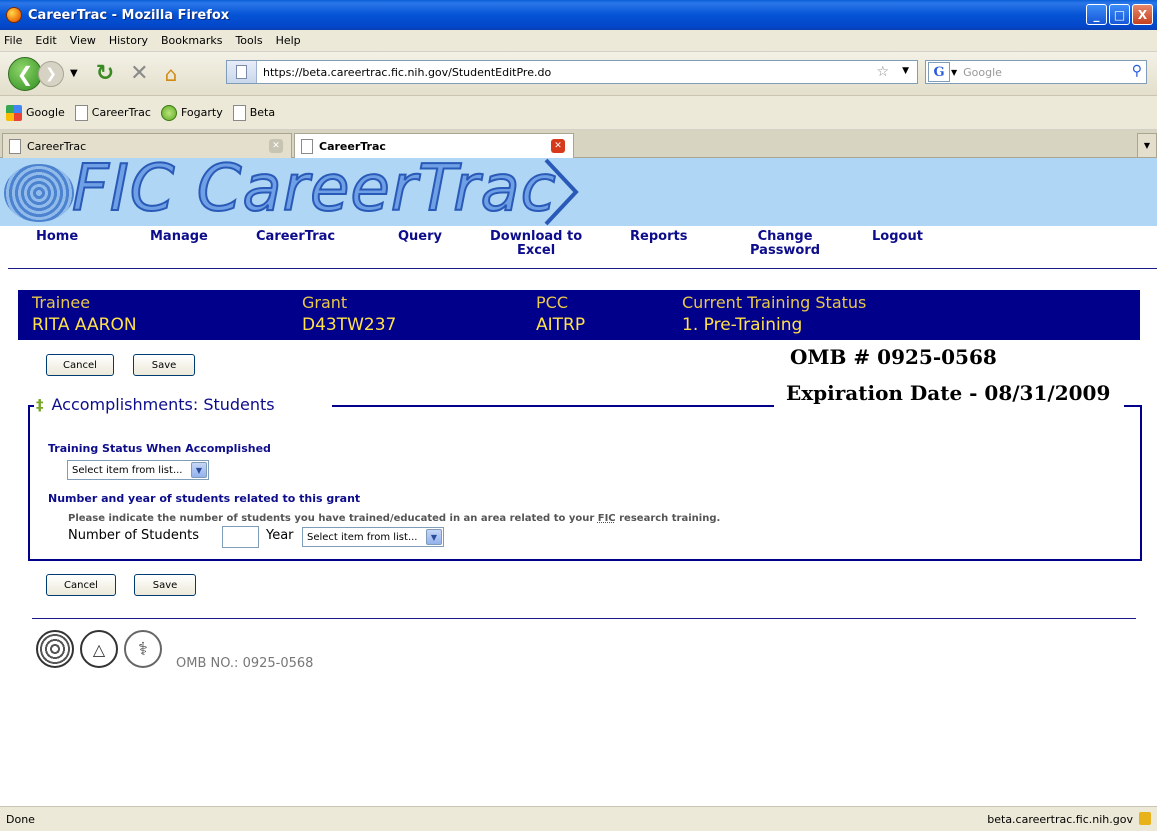 Image resolution: width=1157 pixels, height=831 pixels. What do you see at coordinates (147, 145) in the screenshot?
I see `tab-careertrac-1: CareerTrac ✕` at bounding box center [147, 145].